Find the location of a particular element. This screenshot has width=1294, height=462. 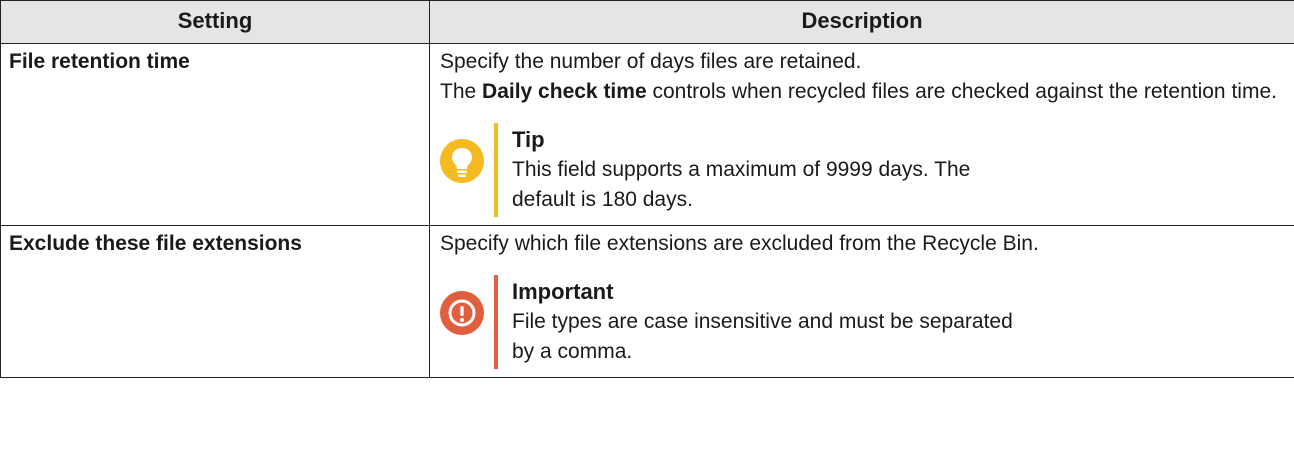

exclamation-icon is located at coordinates (462, 313).